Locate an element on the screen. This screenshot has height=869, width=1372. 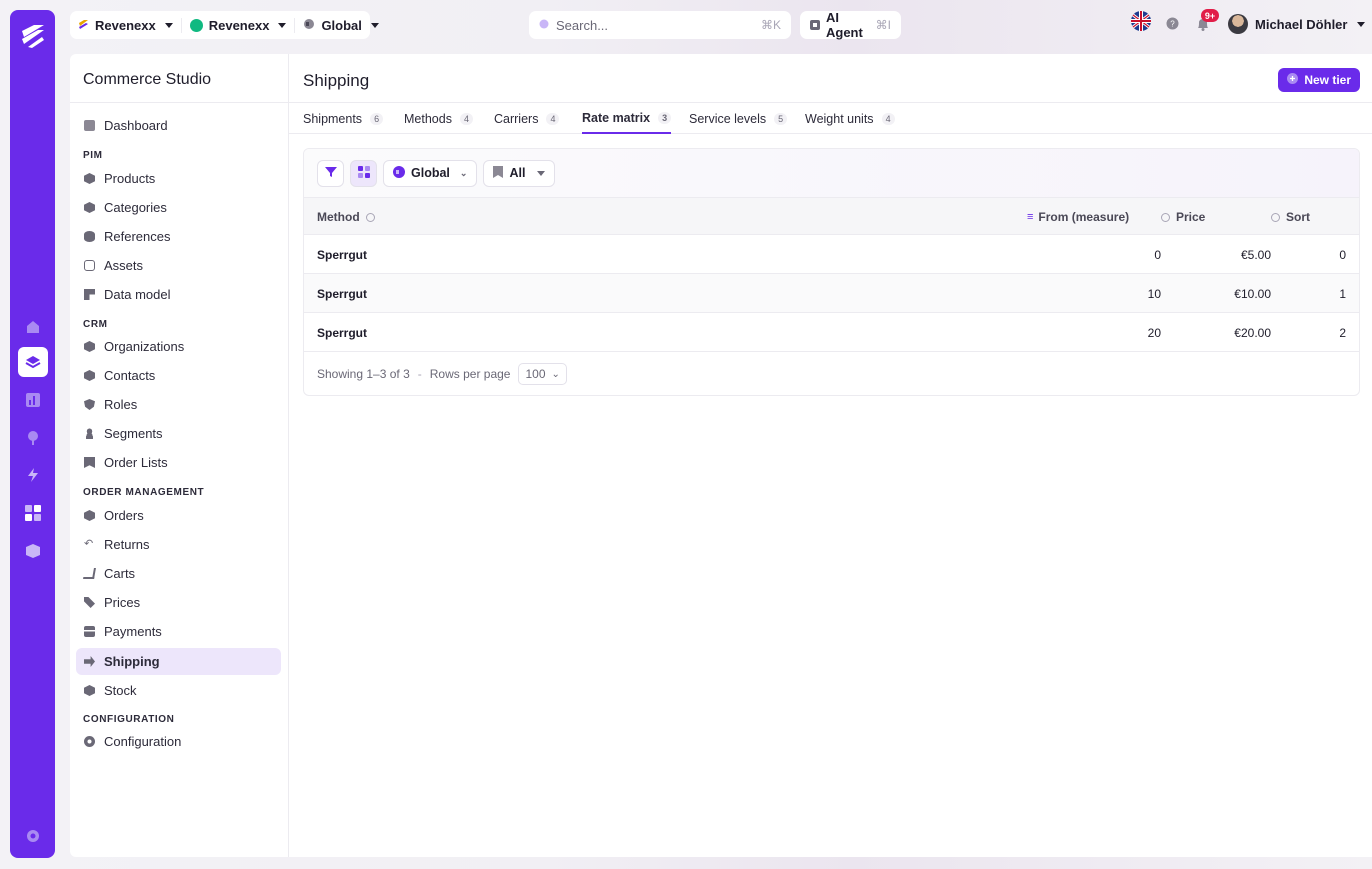
table-row: Sperrgut 10 €10.00 1 is located at coordinates (831, 293).